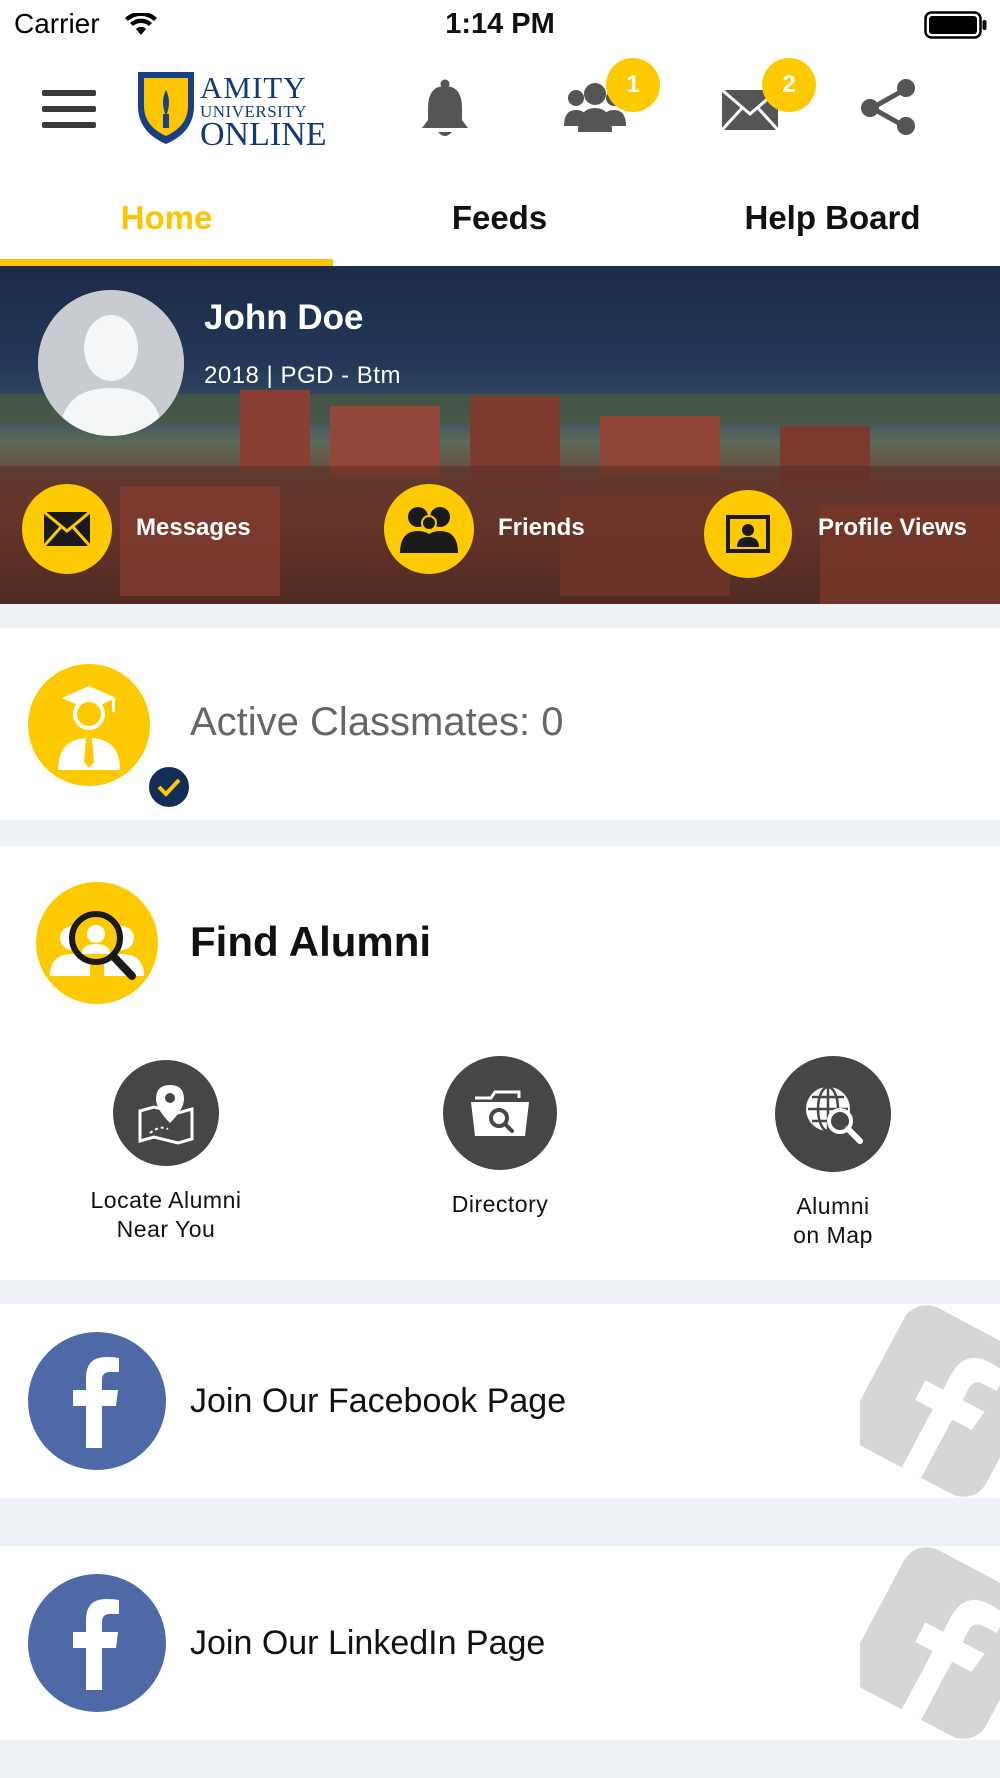 This screenshot has width=1000, height=1778. I want to click on friends-circle, so click(429, 529).